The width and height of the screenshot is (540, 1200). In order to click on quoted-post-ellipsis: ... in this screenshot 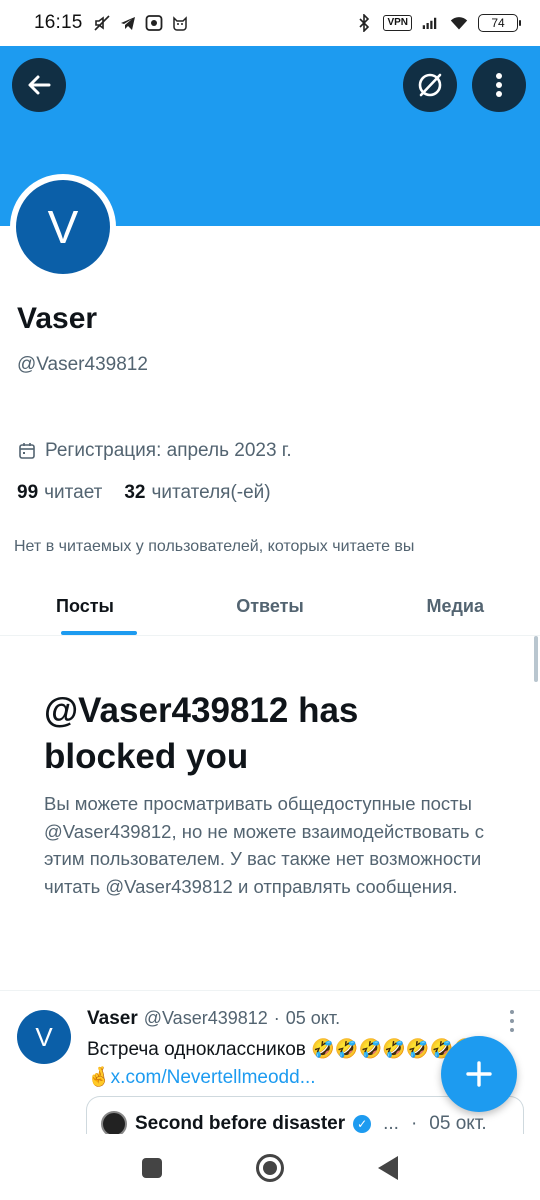, I will do `click(391, 1123)`.